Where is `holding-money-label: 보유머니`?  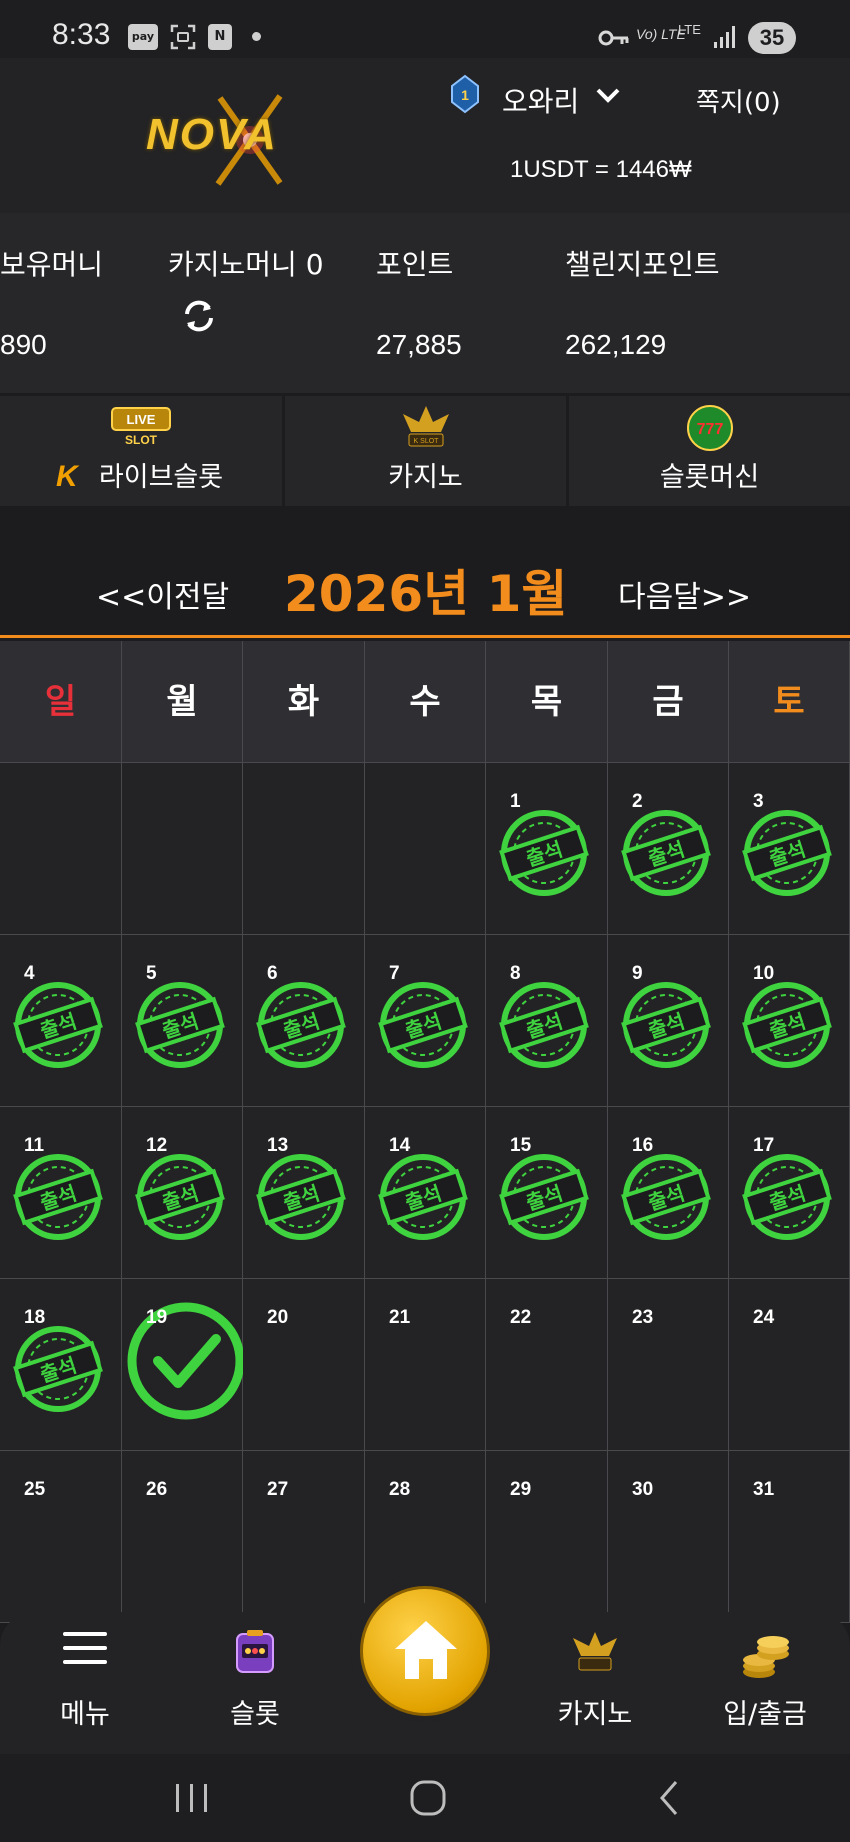
holding-money-label: 보유머니 is located at coordinates (52, 264).